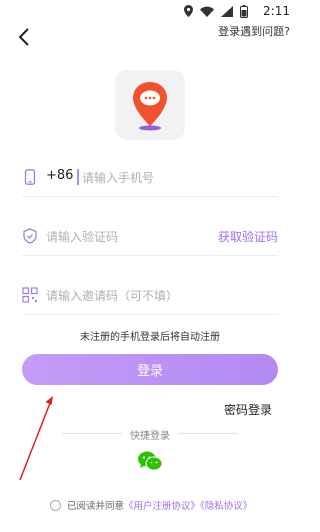 The width and height of the screenshot is (320, 532). I want to click on phone-input: 请输入手机号, so click(118, 177).